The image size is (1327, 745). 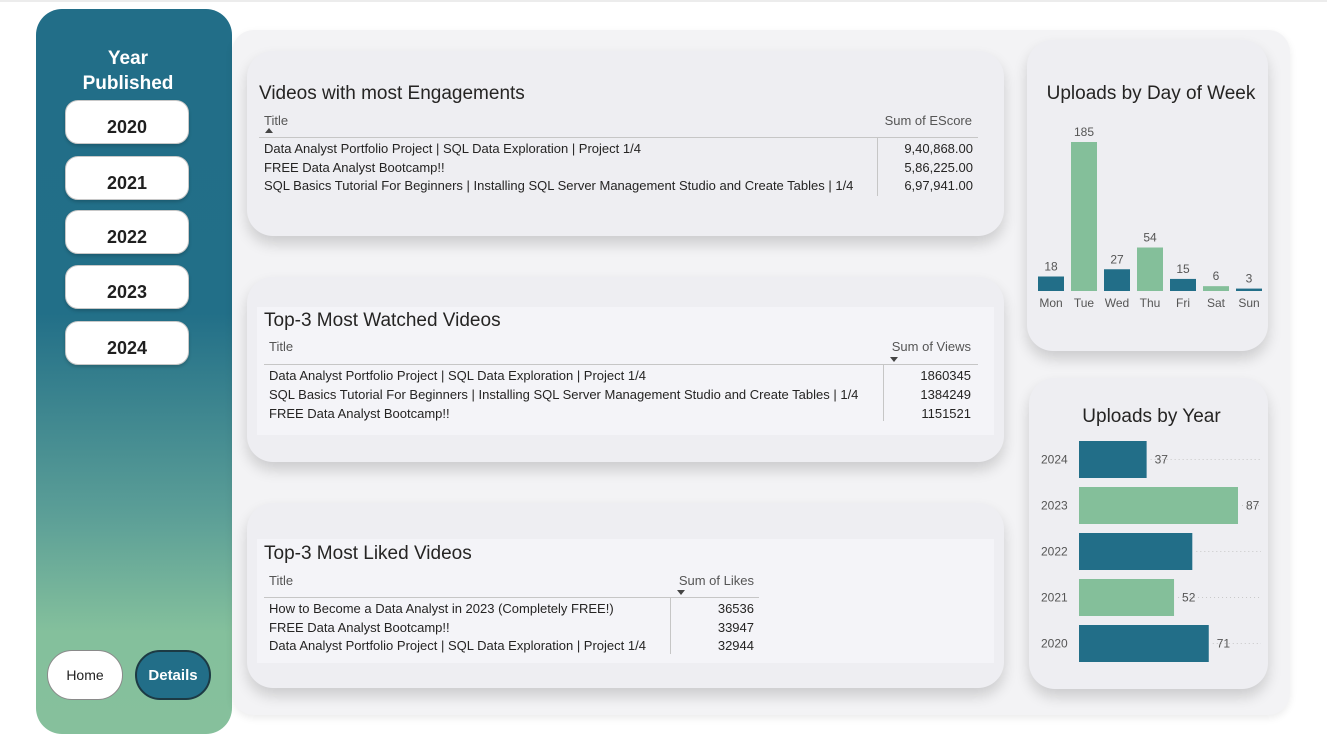 I want to click on bar-2022, so click(x=1136, y=551).